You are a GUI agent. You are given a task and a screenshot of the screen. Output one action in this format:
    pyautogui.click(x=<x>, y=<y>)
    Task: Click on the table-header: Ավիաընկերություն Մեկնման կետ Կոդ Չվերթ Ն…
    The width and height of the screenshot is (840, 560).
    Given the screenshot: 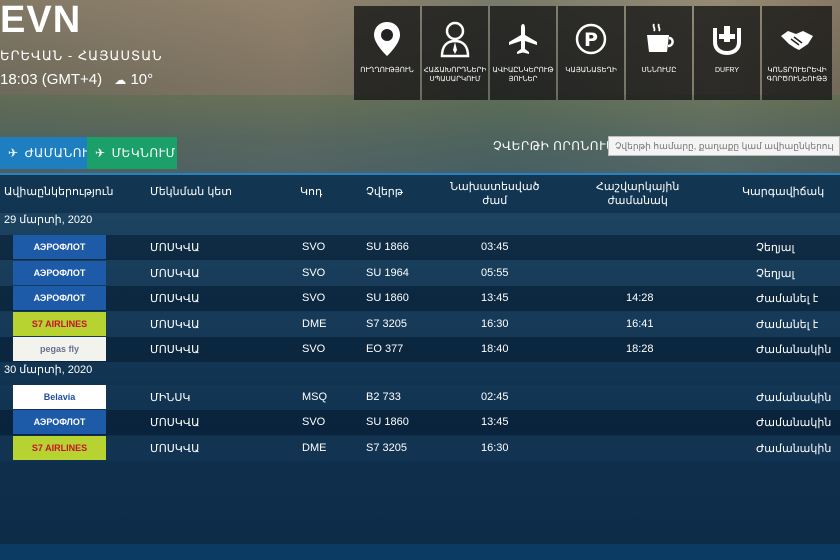 What is the action you would take?
    pyautogui.click(x=420, y=193)
    